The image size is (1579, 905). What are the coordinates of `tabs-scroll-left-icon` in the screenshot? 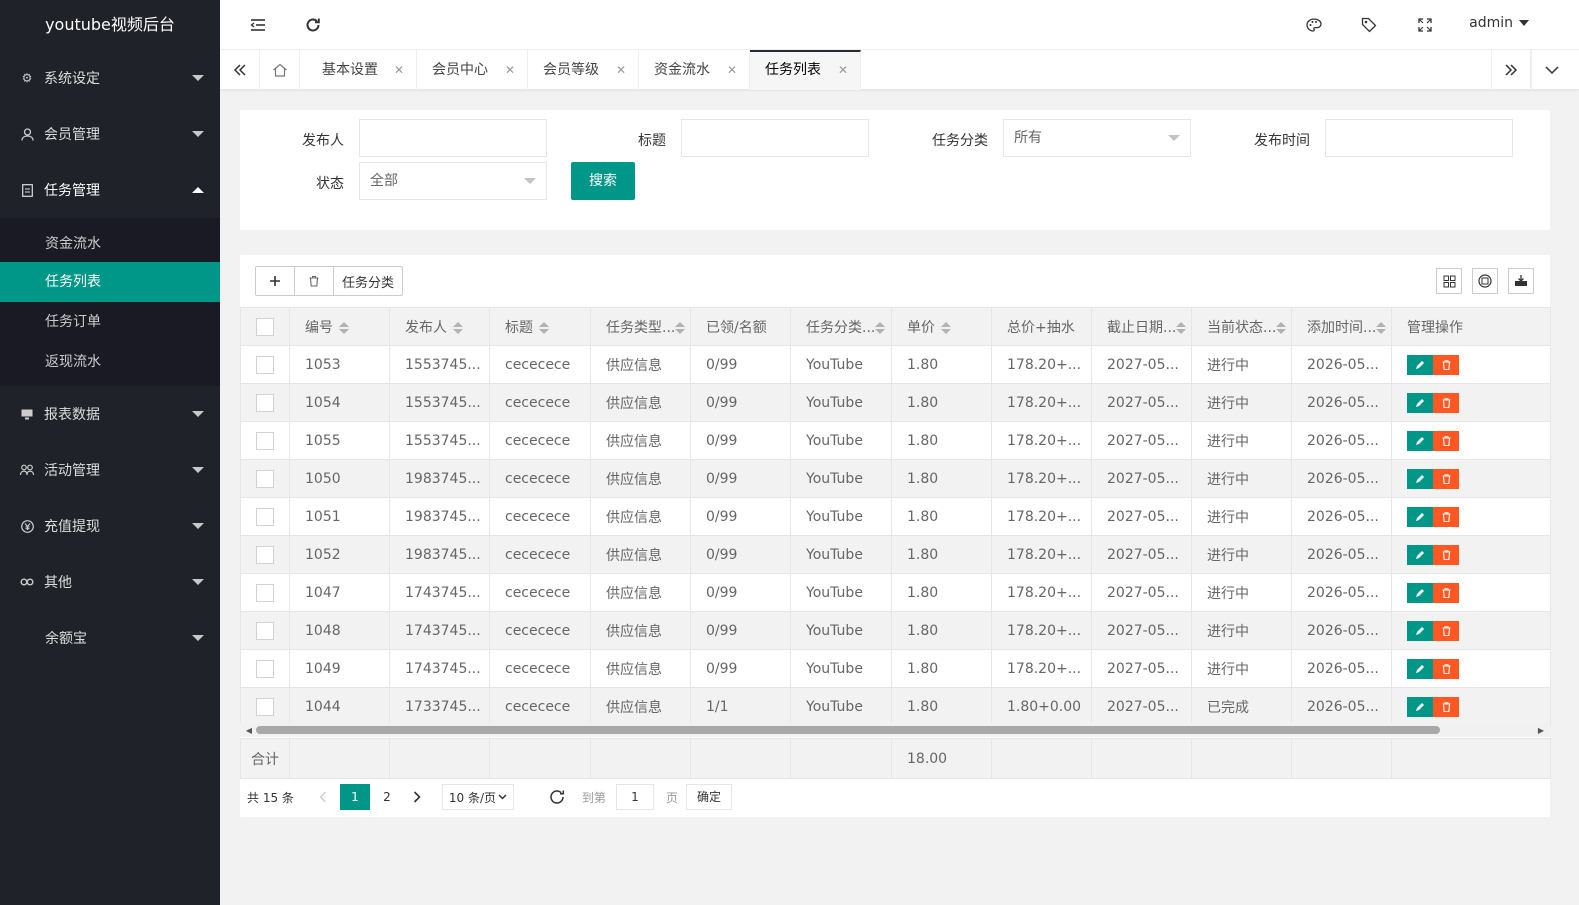 It's located at (240, 70).